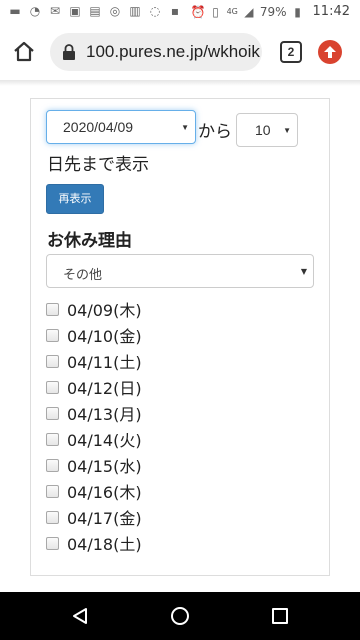  Describe the element at coordinates (180, 271) in the screenshot. I see `reason-select: その他 ▼` at that location.